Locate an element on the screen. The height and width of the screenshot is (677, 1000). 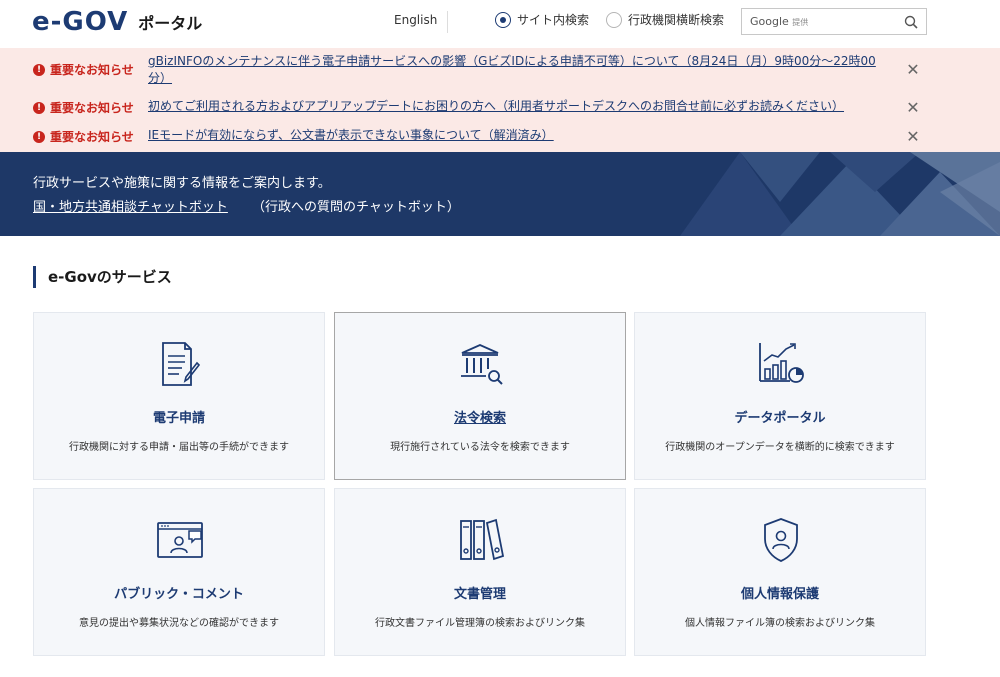
search-icon is located at coordinates (911, 22).